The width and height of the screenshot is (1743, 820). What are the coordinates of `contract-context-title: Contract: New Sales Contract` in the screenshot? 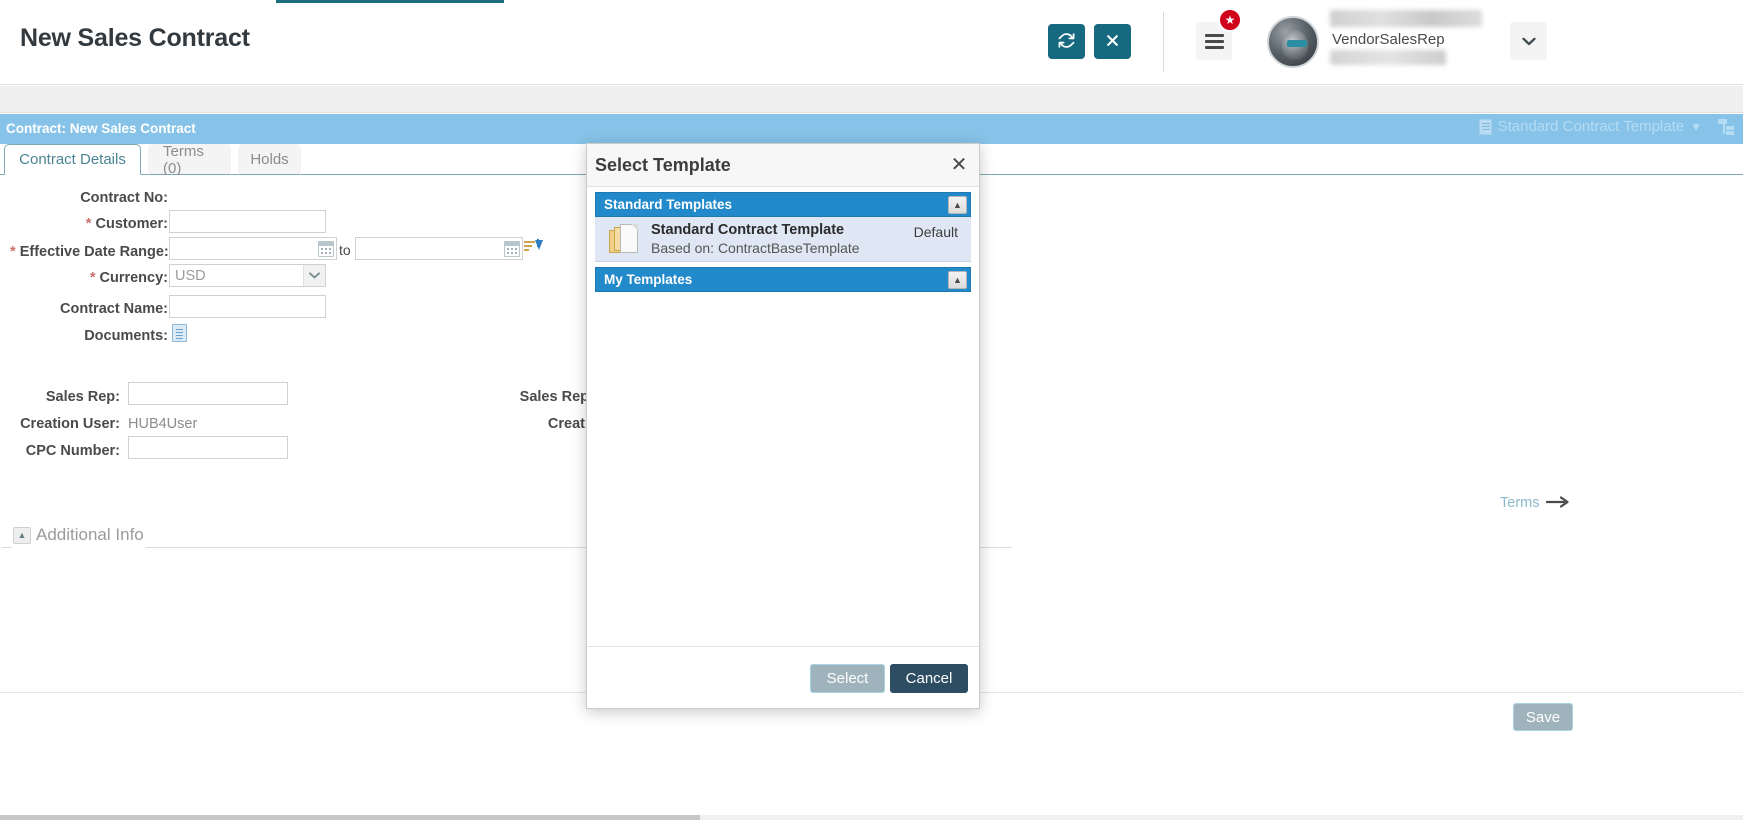 It's located at (101, 128).